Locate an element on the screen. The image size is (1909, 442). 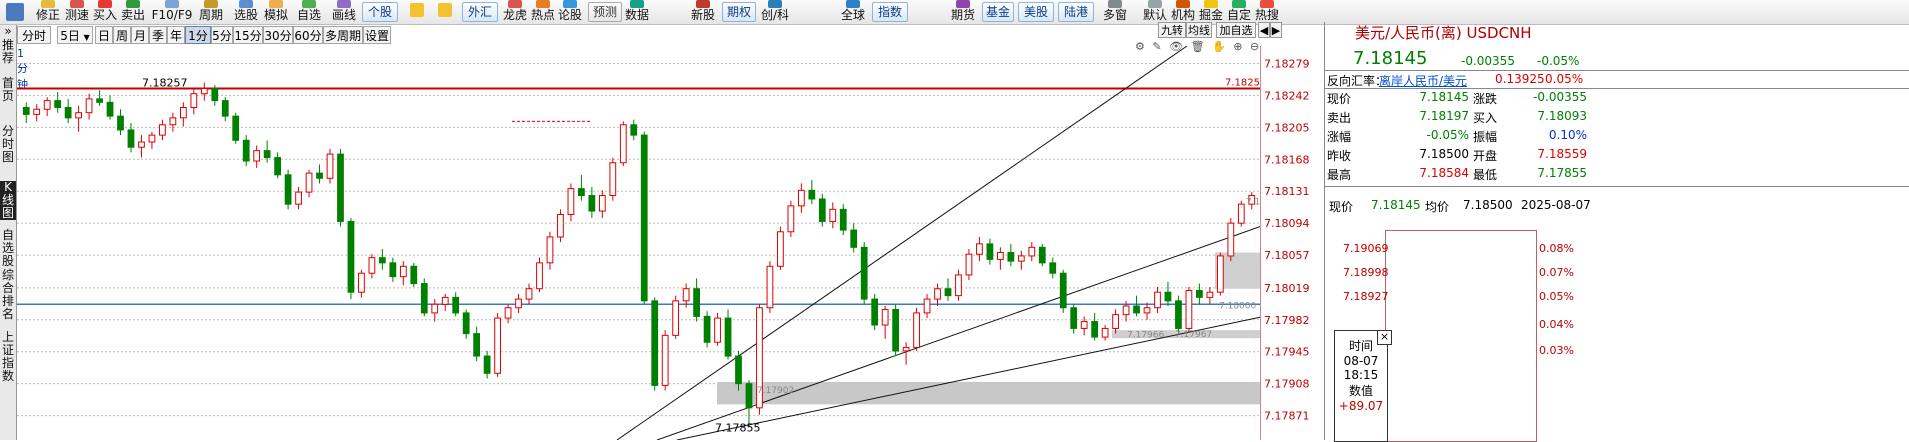
tab-multi-period: 多周期 is located at coordinates (343, 35).